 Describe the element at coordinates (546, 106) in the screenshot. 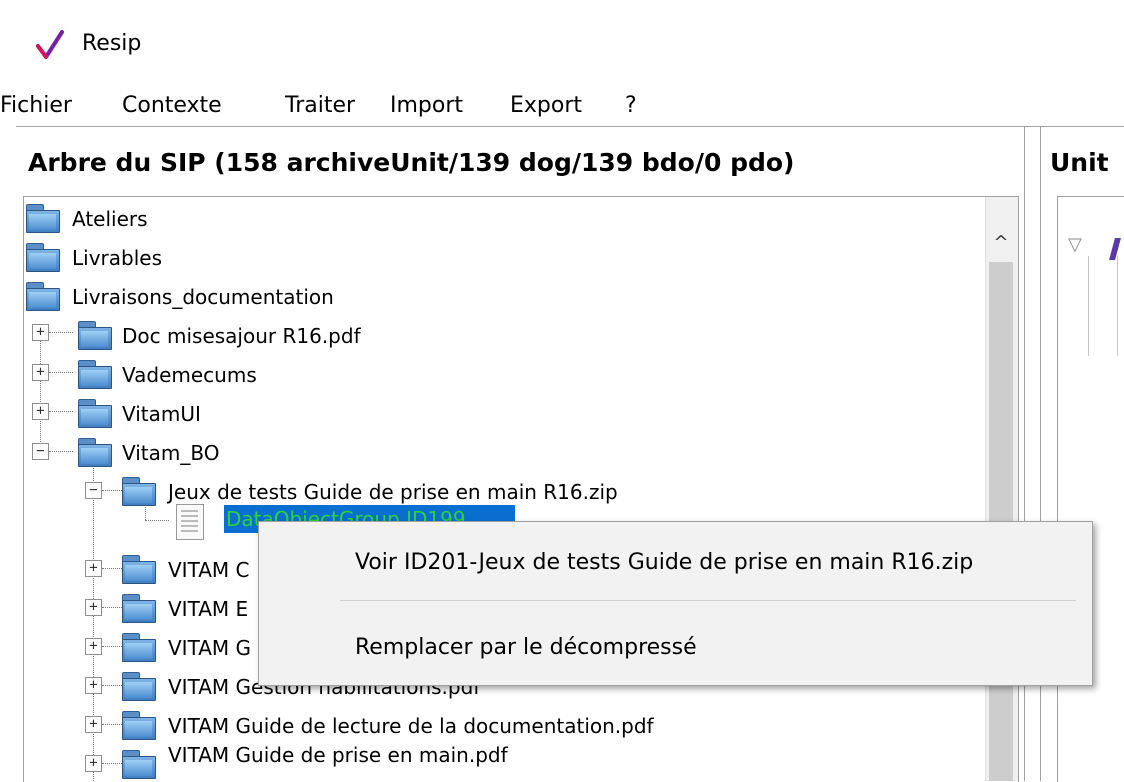

I see `menu-export: Export` at that location.